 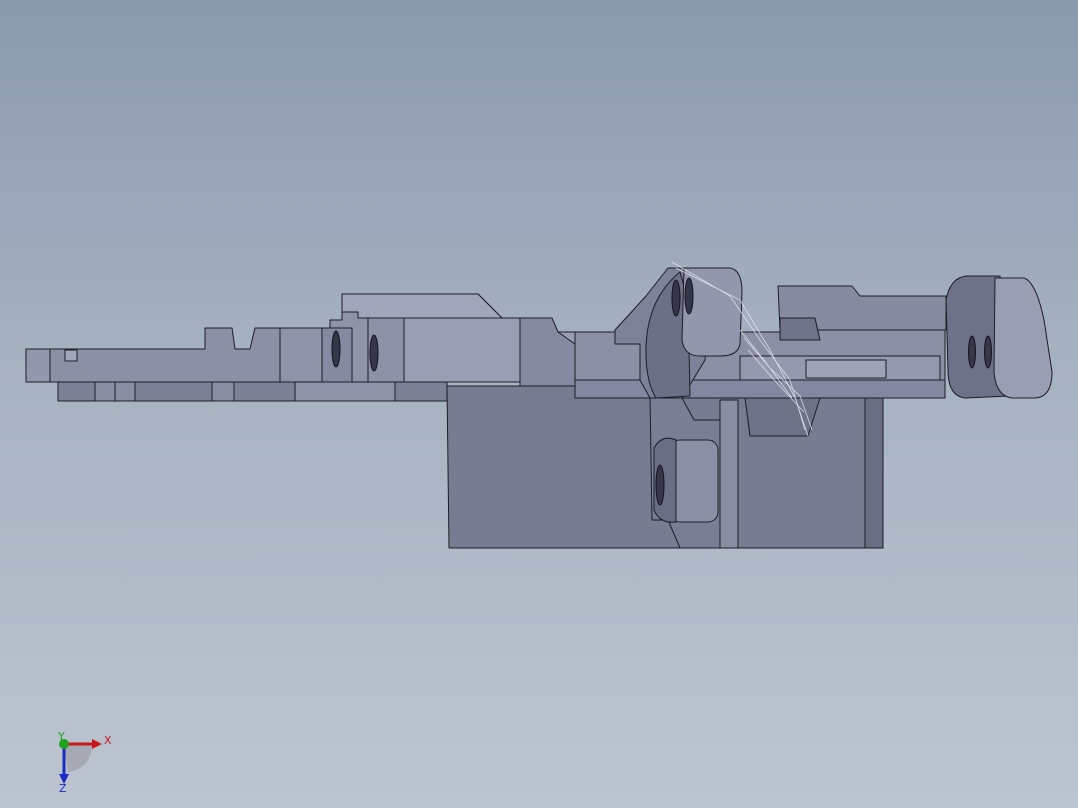 What do you see at coordinates (462, 350) in the screenshot?
I see `mid-front-face` at bounding box center [462, 350].